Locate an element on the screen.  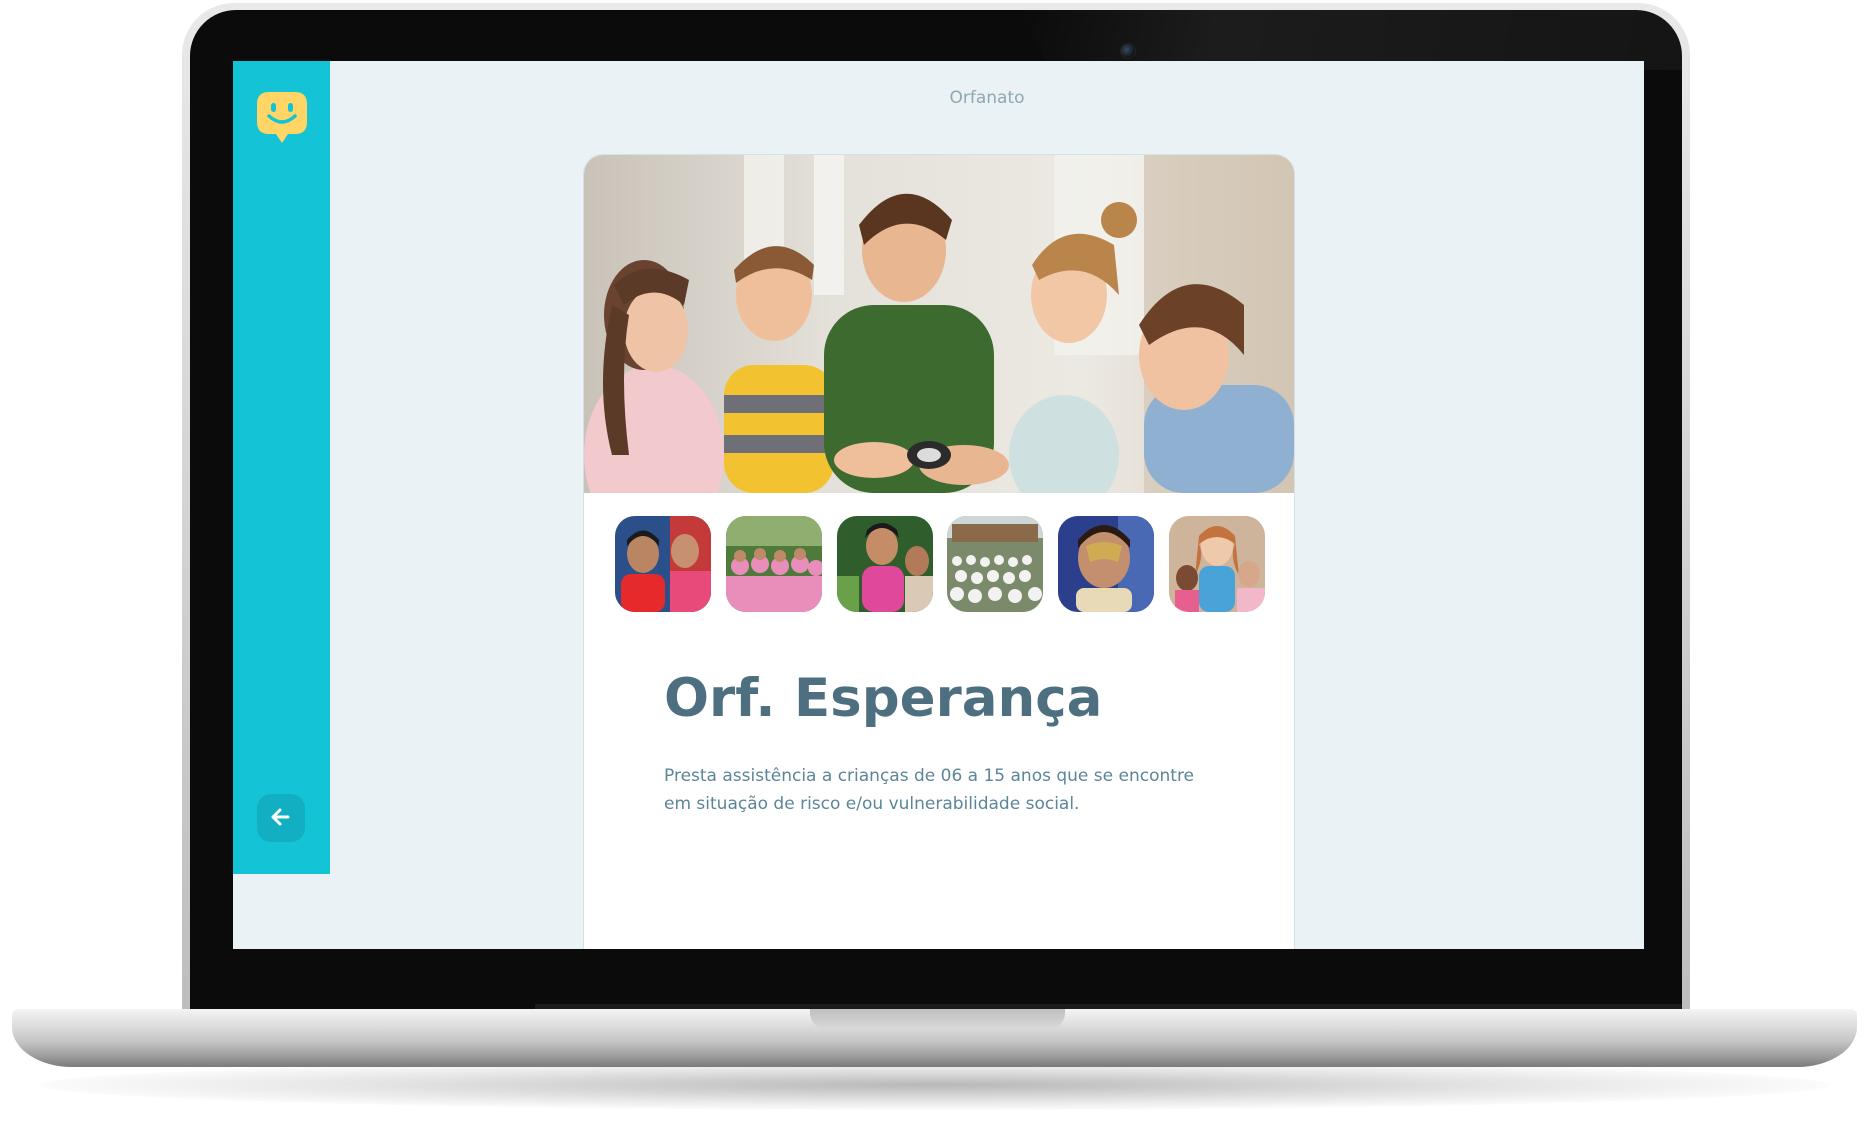
page-title: Orfanato is located at coordinates (987, 98).